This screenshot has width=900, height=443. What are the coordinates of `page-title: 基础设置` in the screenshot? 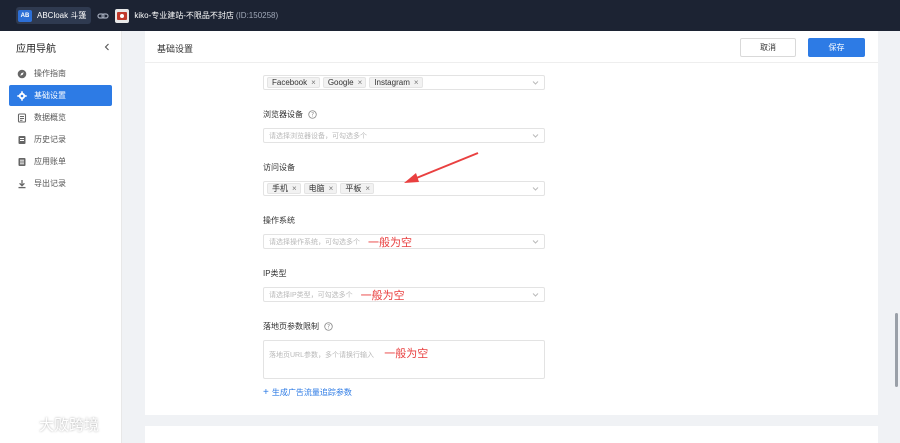 It's located at (175, 49).